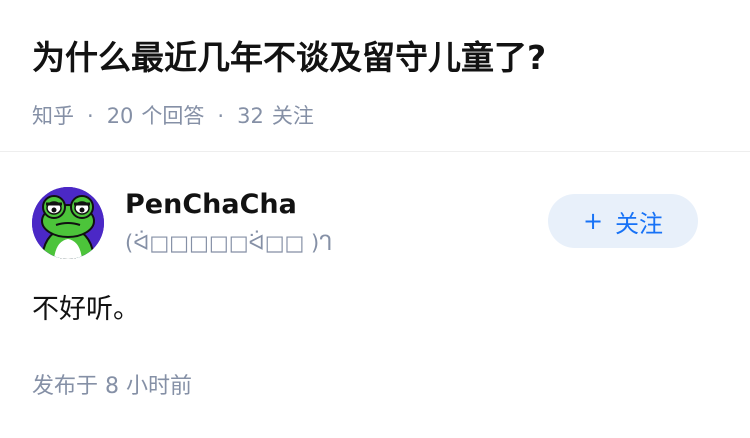  I want to click on author-name: PenChaCha, so click(211, 205).